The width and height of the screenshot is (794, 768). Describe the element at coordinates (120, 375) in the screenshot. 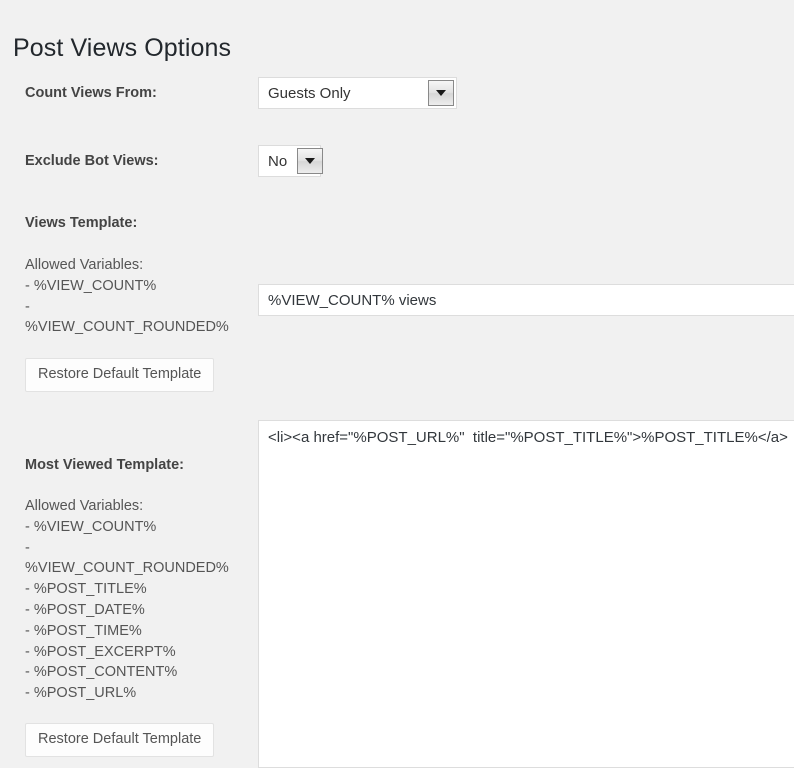

I see `views-template-restore-button: Restore Default Template` at that location.